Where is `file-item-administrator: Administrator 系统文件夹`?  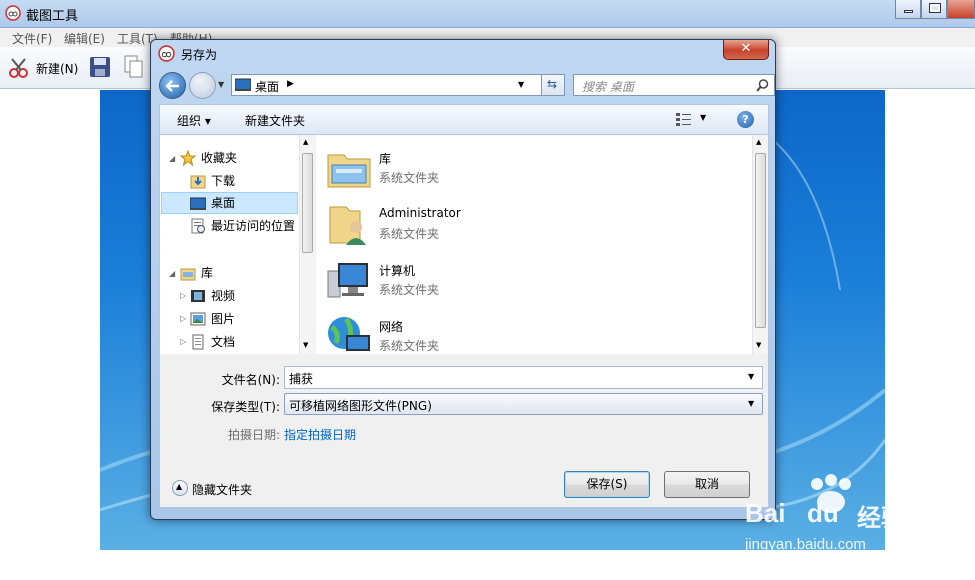 file-item-administrator: Administrator 系统文件夹 is located at coordinates (451, 224).